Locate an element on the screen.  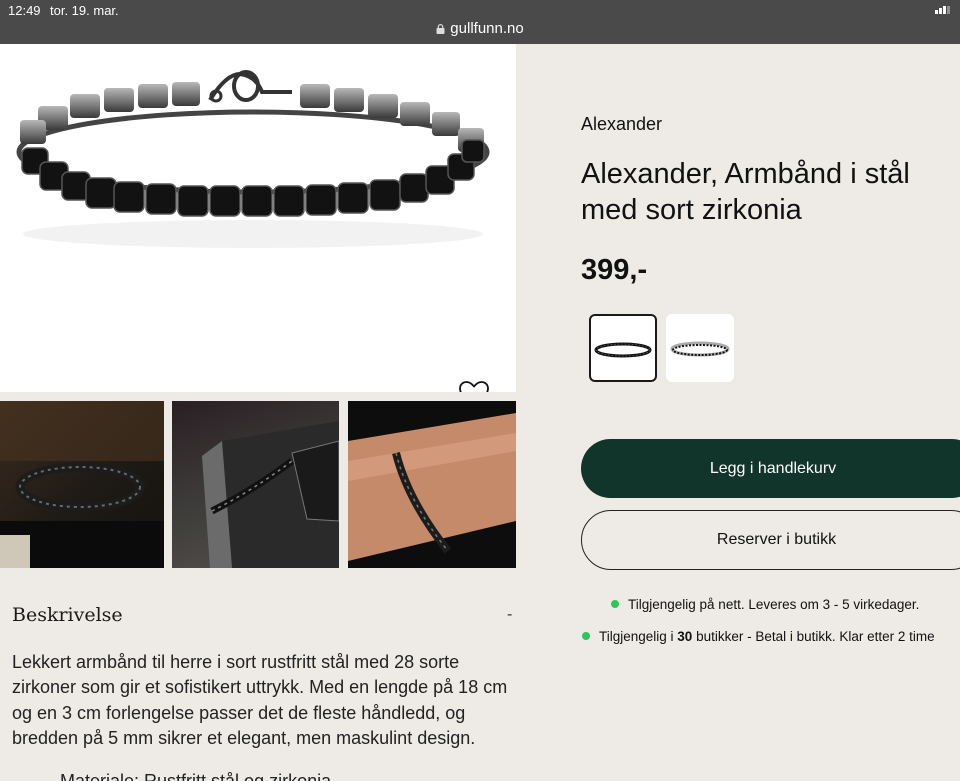
description-next-line: Materiale: Rustfritt stål og zirkonia is located at coordinates (196, 776).